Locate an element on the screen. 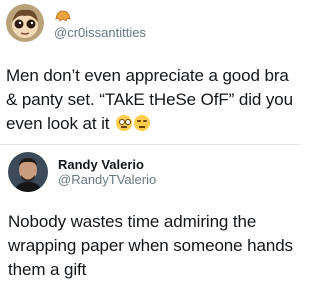 The width and height of the screenshot is (320, 297). tweet1-header: @cr0issantitties is located at coordinates (76, 23).